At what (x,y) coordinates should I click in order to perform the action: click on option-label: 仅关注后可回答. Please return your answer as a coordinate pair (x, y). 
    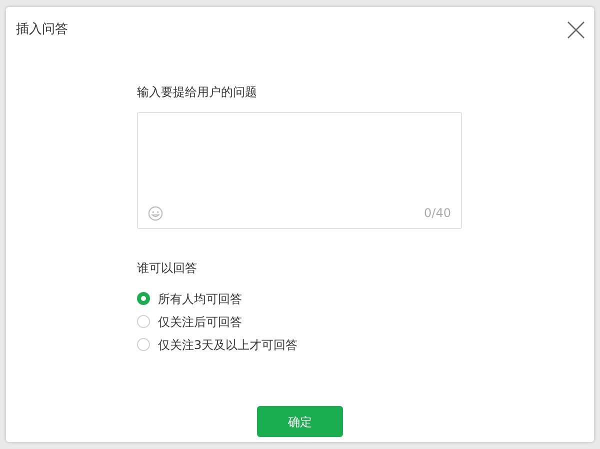
    Looking at the image, I should click on (200, 321).